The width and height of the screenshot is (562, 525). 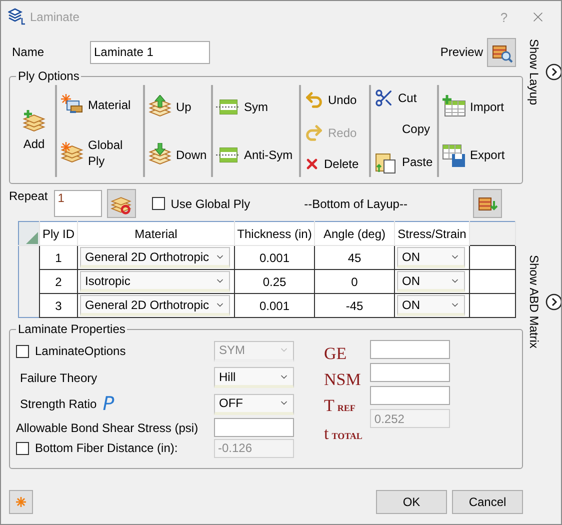 I want to click on side-panel-toggle: Show Layup, so click(x=544, y=72).